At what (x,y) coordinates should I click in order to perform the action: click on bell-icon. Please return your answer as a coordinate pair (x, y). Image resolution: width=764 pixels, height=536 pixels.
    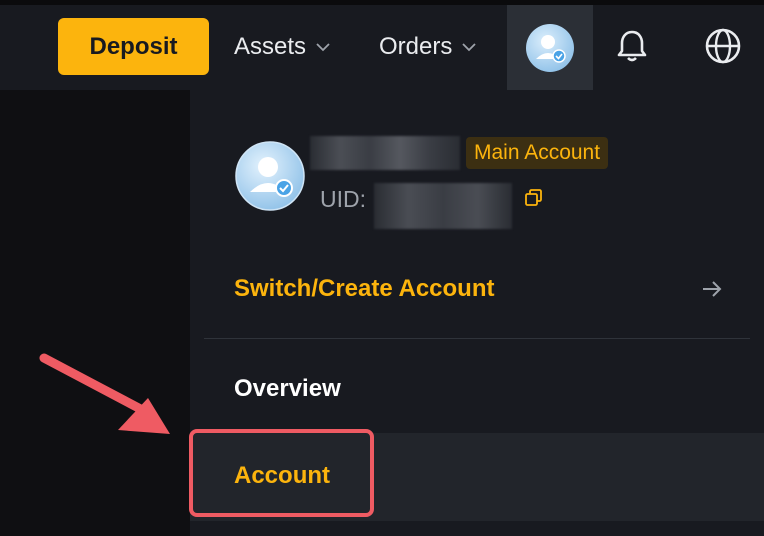
    Looking at the image, I should click on (632, 46).